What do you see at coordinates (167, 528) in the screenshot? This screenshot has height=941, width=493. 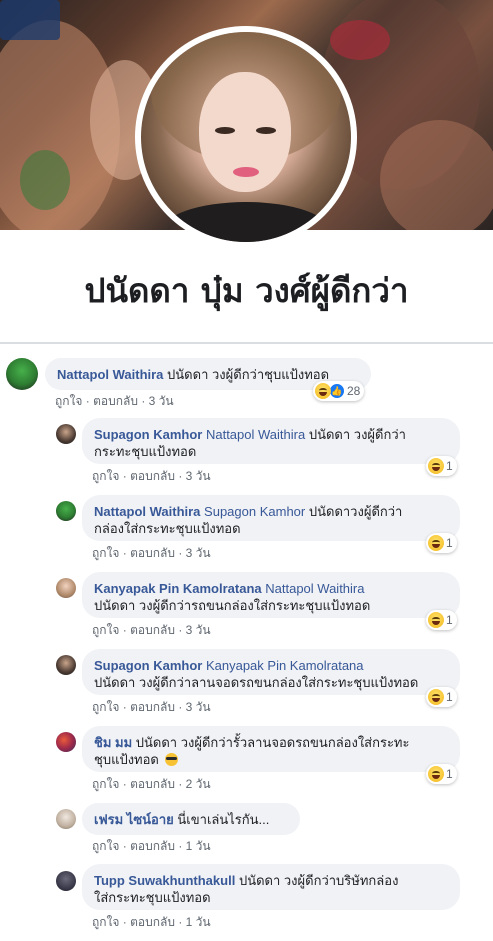 I see `comment-text: กล่องใส่กระทะชุบแป้งทอด` at bounding box center [167, 528].